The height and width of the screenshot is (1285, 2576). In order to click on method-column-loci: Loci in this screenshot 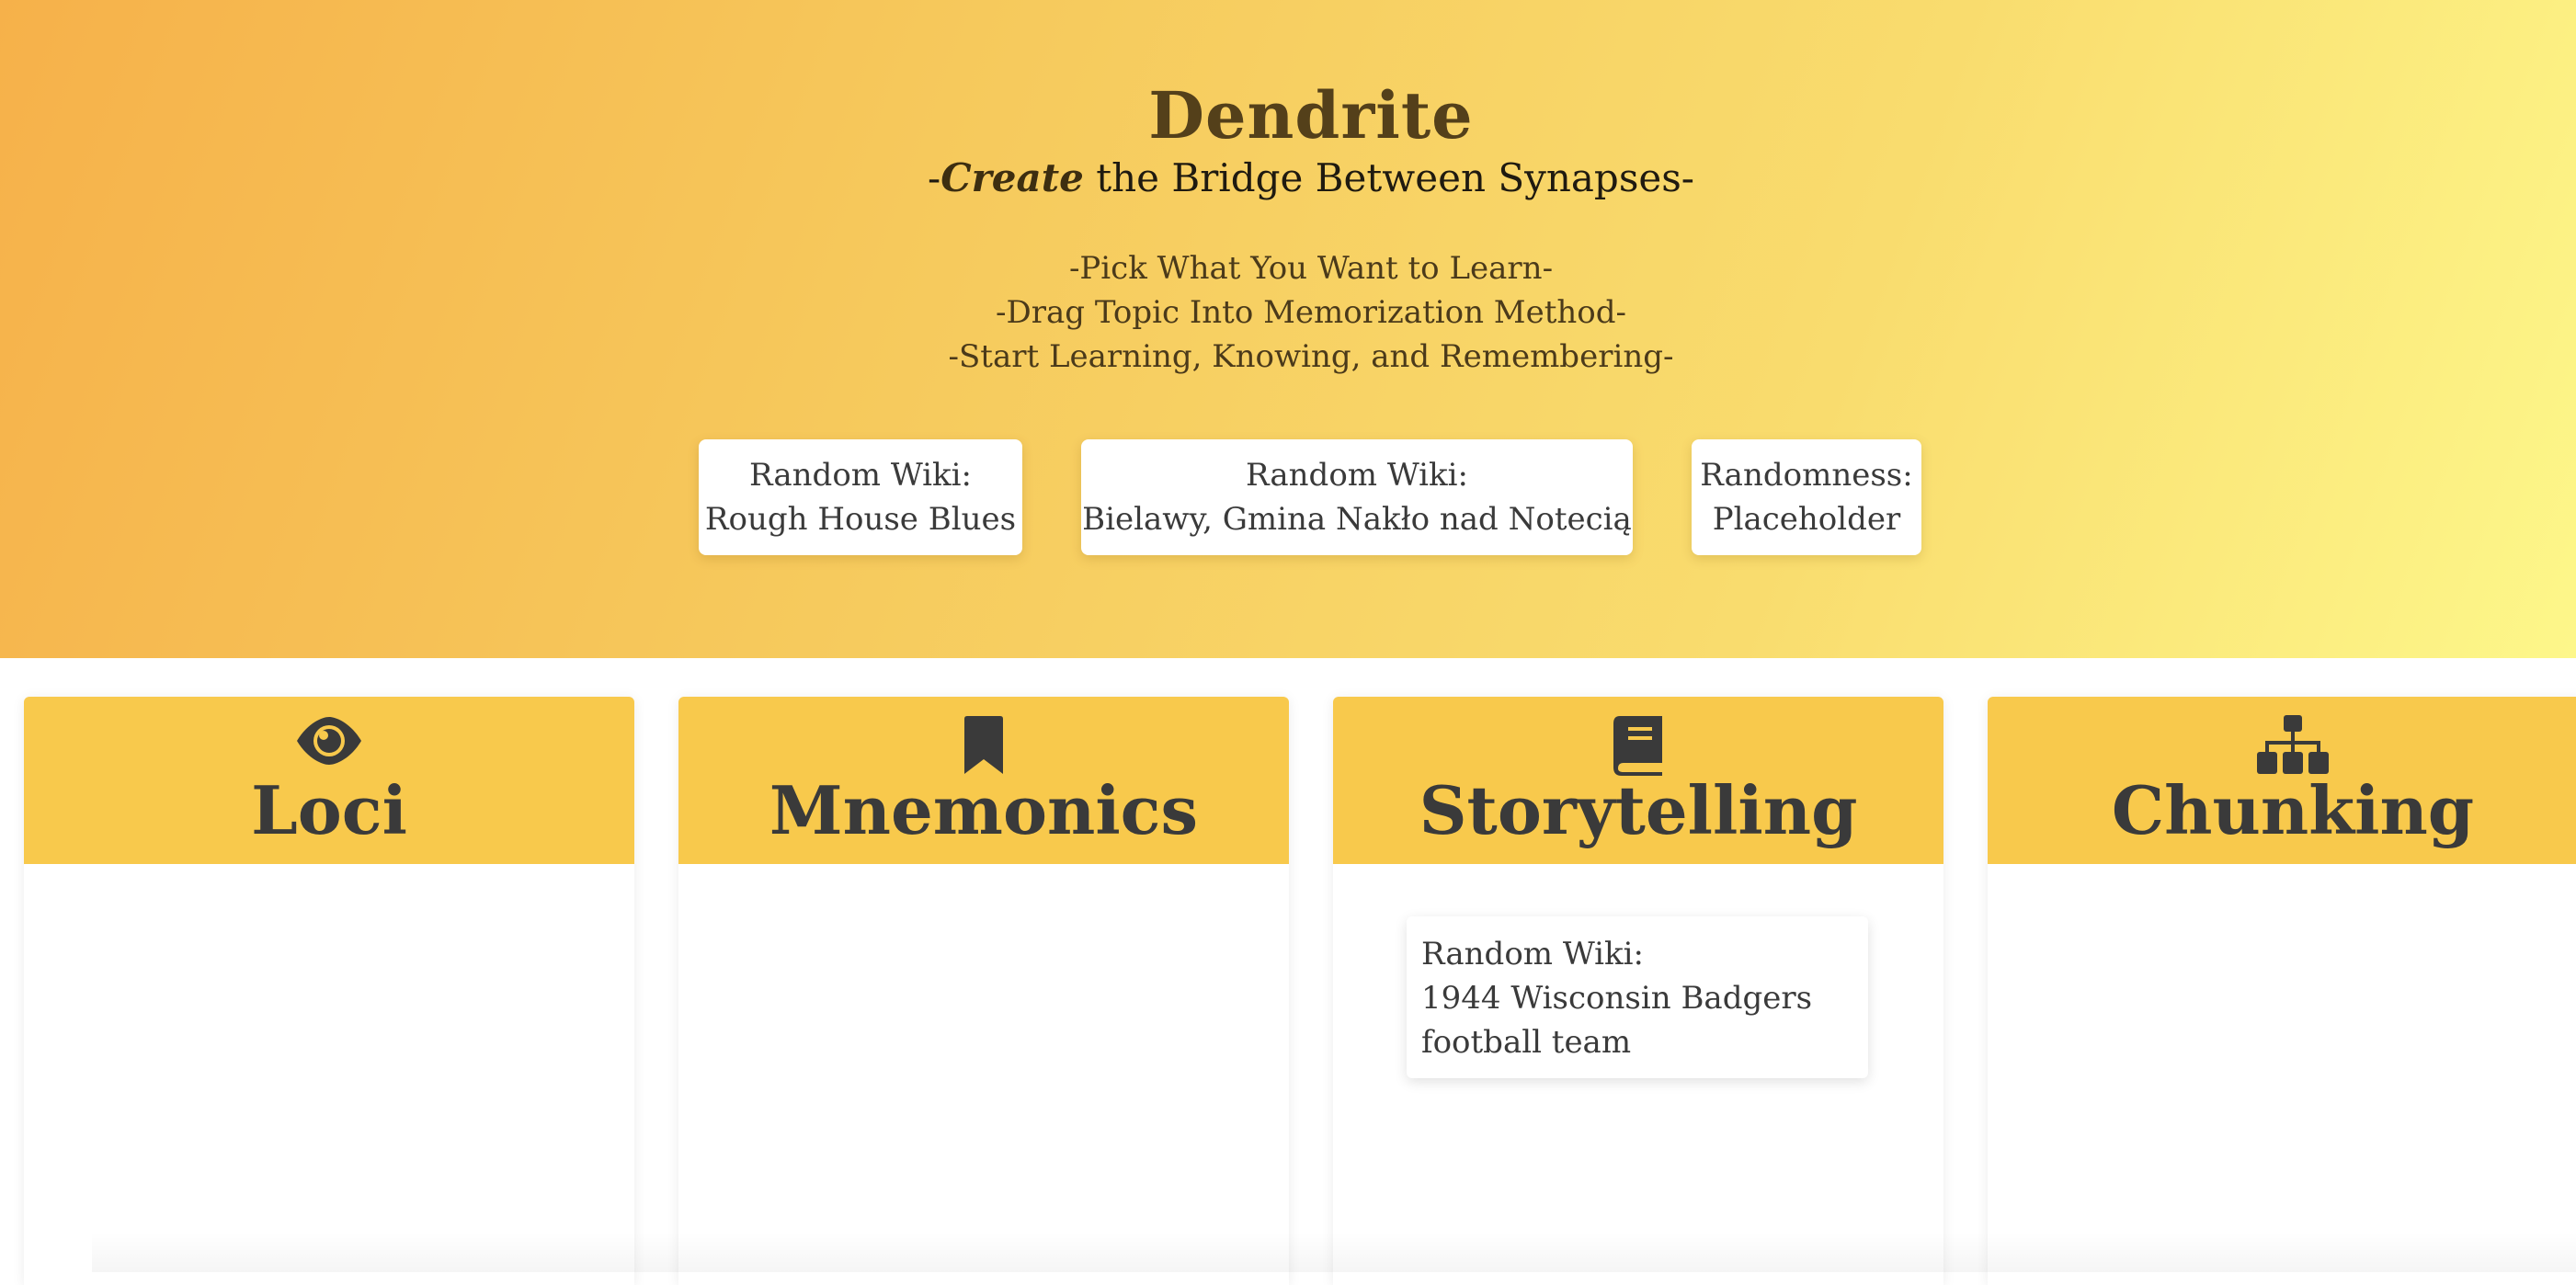, I will do `click(329, 991)`.